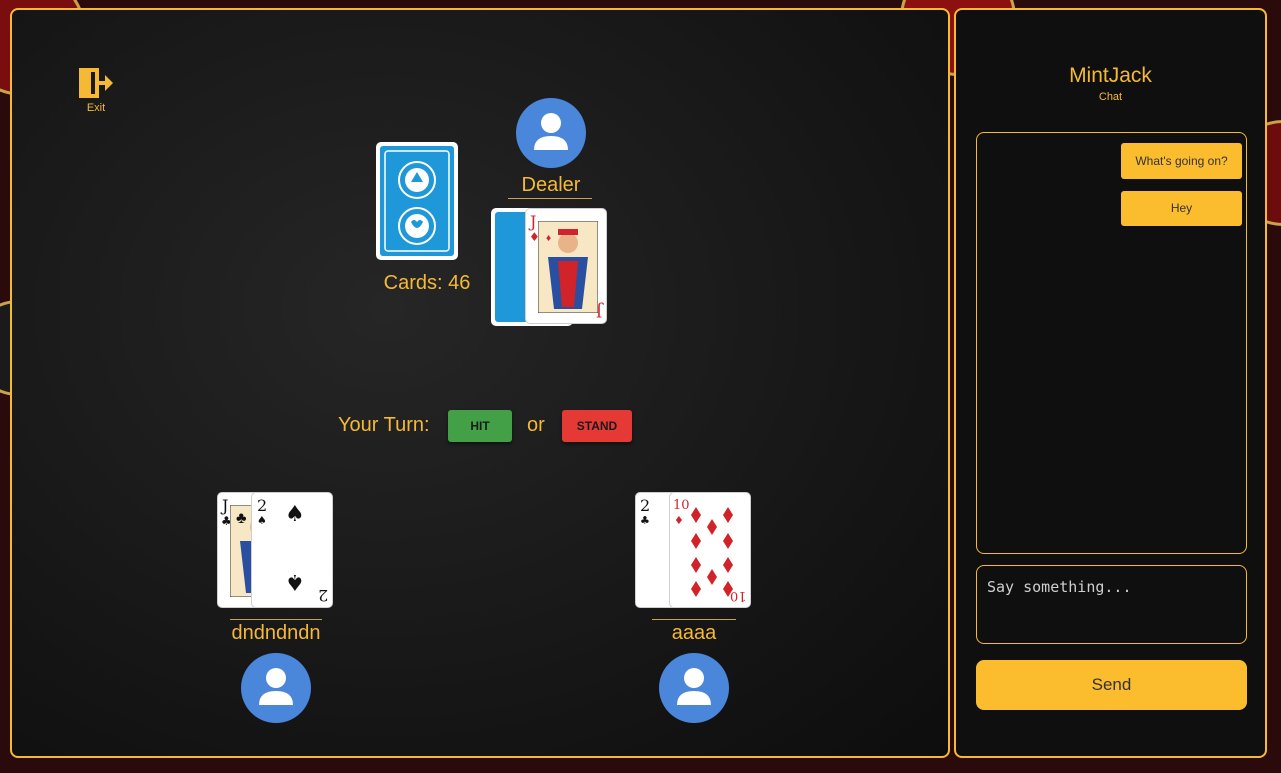  What do you see at coordinates (551, 185) in the screenshot?
I see `dealer-name: Dealer` at bounding box center [551, 185].